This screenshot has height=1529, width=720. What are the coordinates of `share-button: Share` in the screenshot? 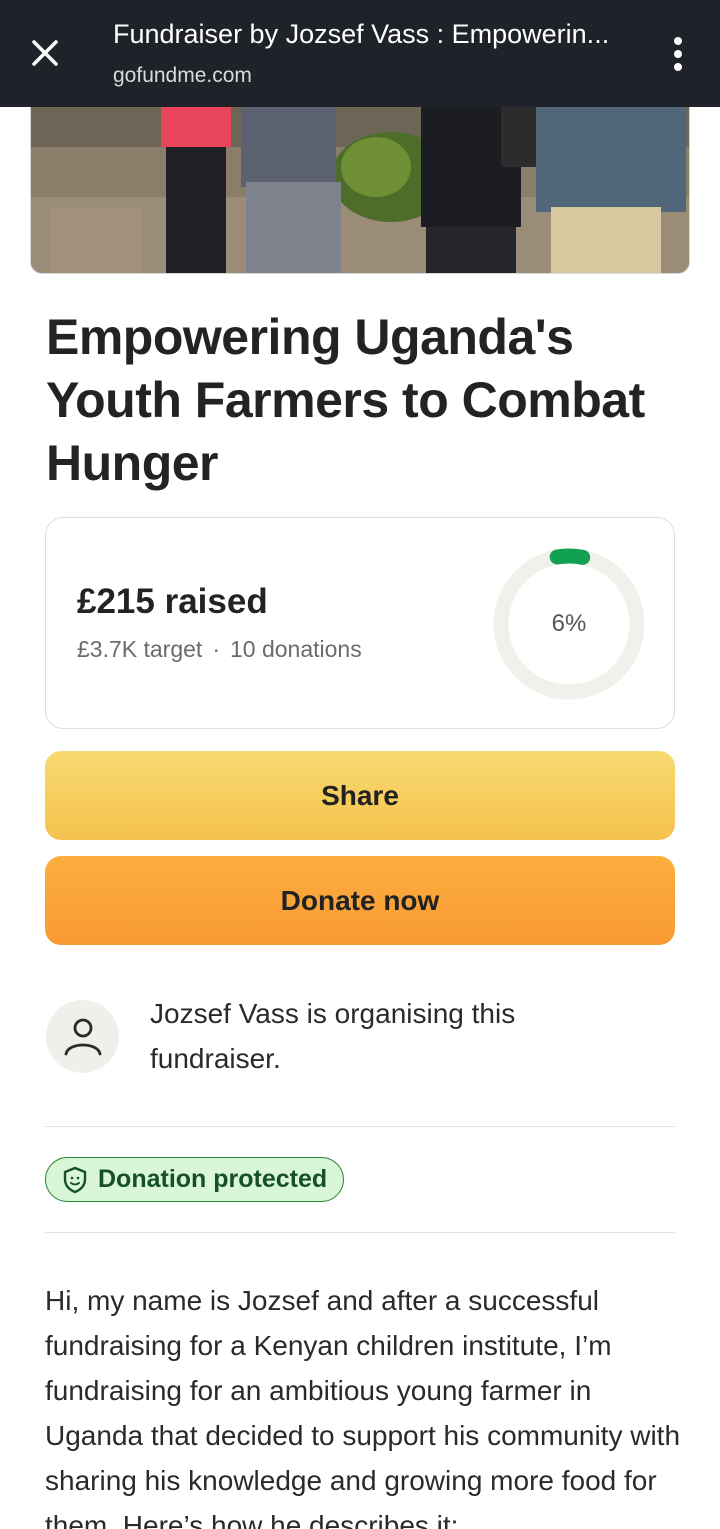 It's located at (360, 795).